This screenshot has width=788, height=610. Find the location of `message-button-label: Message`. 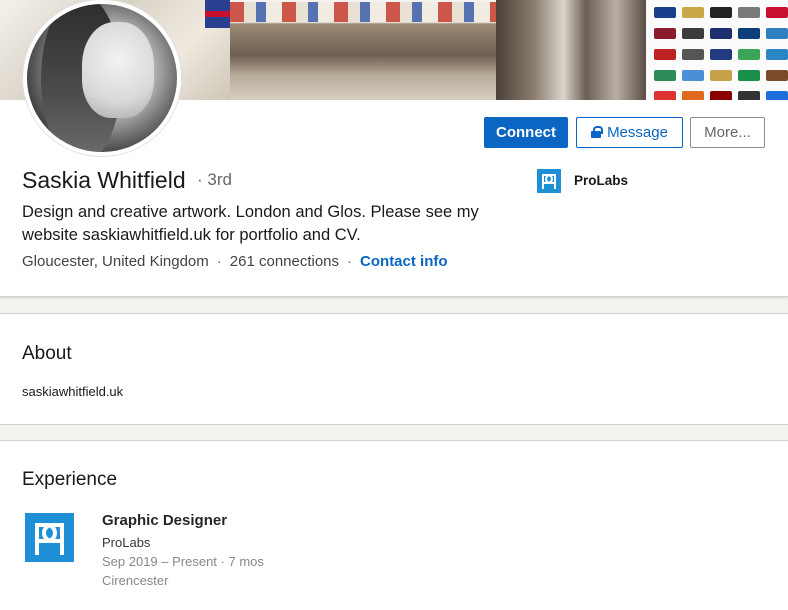

message-button-label: Message is located at coordinates (637, 132).